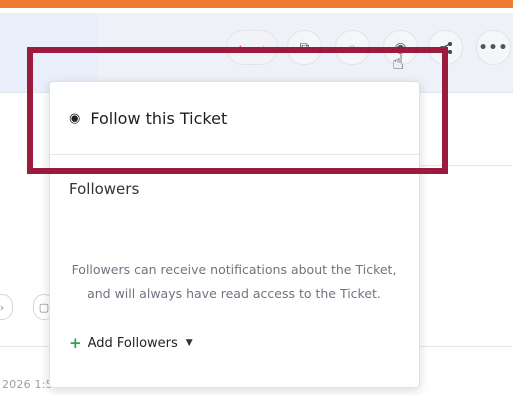 The width and height of the screenshot is (513, 395). Describe the element at coordinates (159, 118) in the screenshot. I see `follow-ticket-label: Follow this Ticket` at that location.